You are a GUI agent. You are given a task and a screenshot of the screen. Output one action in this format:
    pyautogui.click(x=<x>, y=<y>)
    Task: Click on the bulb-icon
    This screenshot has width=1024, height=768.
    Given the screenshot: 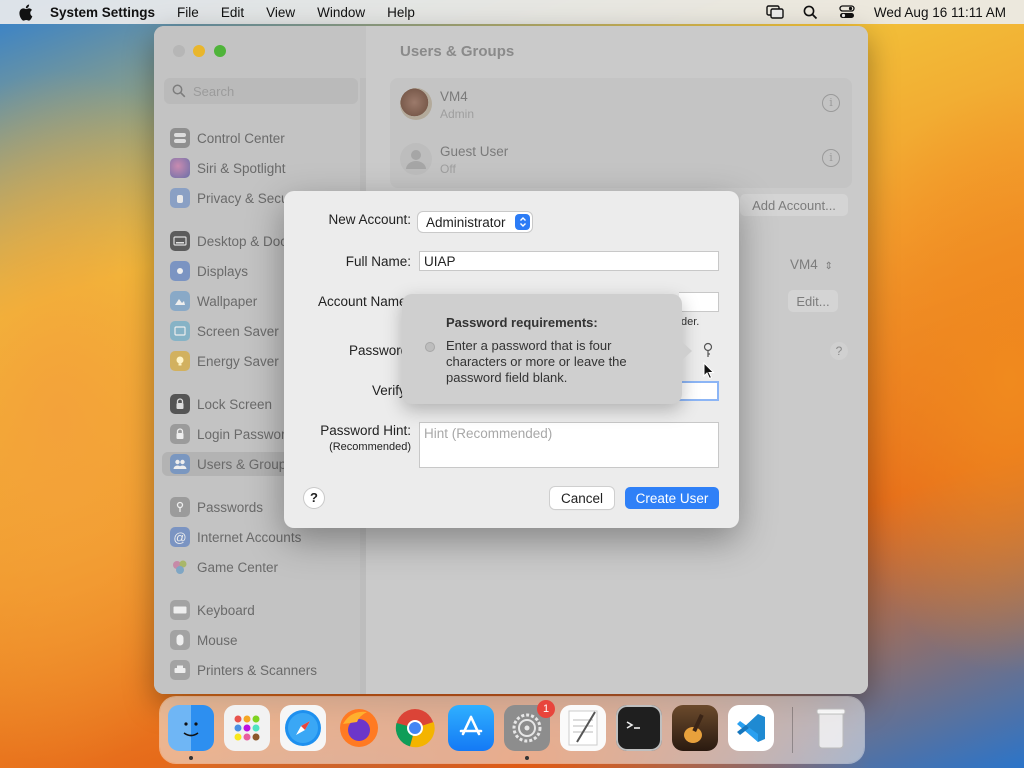 What is the action you would take?
    pyautogui.click(x=180, y=361)
    